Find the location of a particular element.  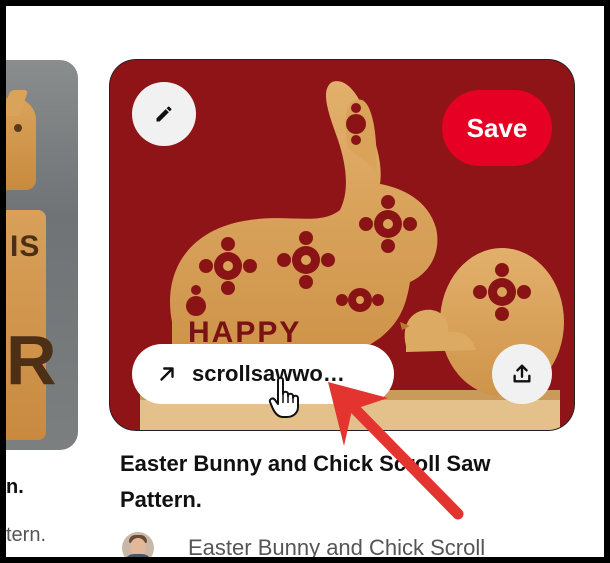

share-upload-icon is located at coordinates (522, 373).